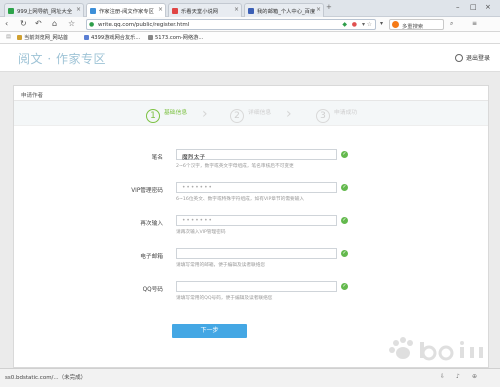 The height and width of the screenshot is (387, 500). I want to click on back-icon: ‹, so click(6, 23).